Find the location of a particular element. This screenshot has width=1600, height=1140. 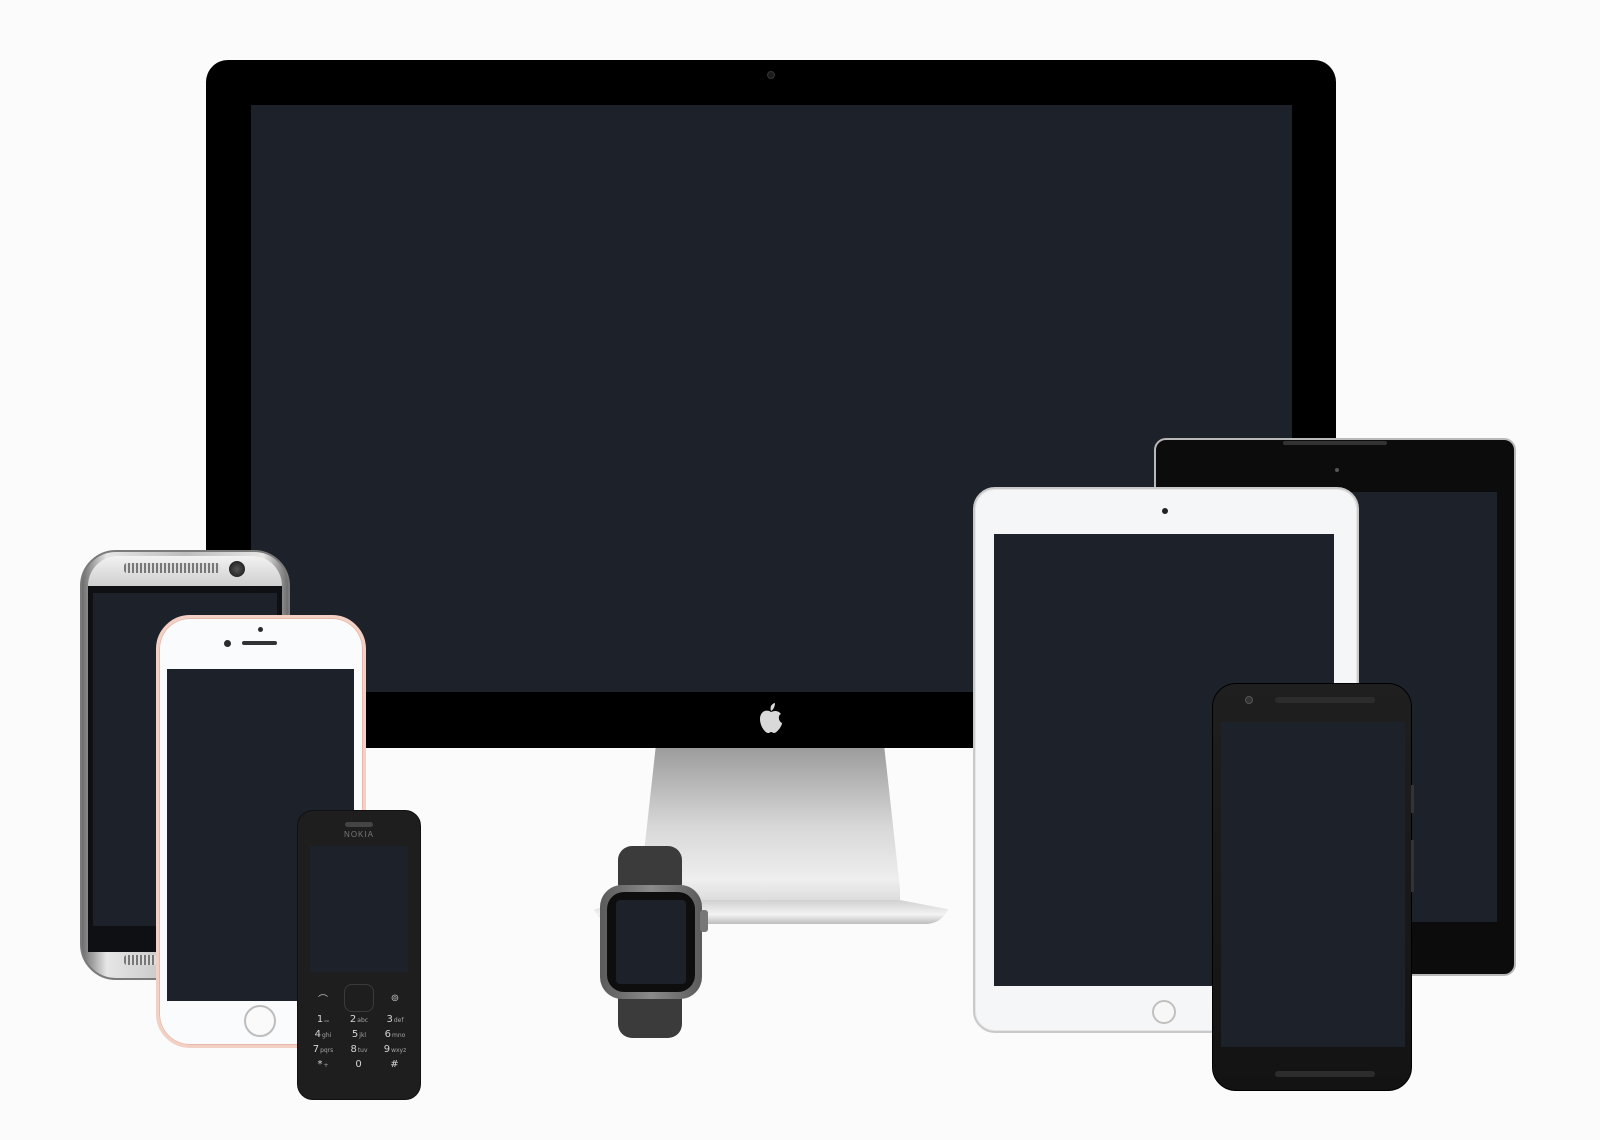

apple-logo-icon is located at coordinates (771, 718).